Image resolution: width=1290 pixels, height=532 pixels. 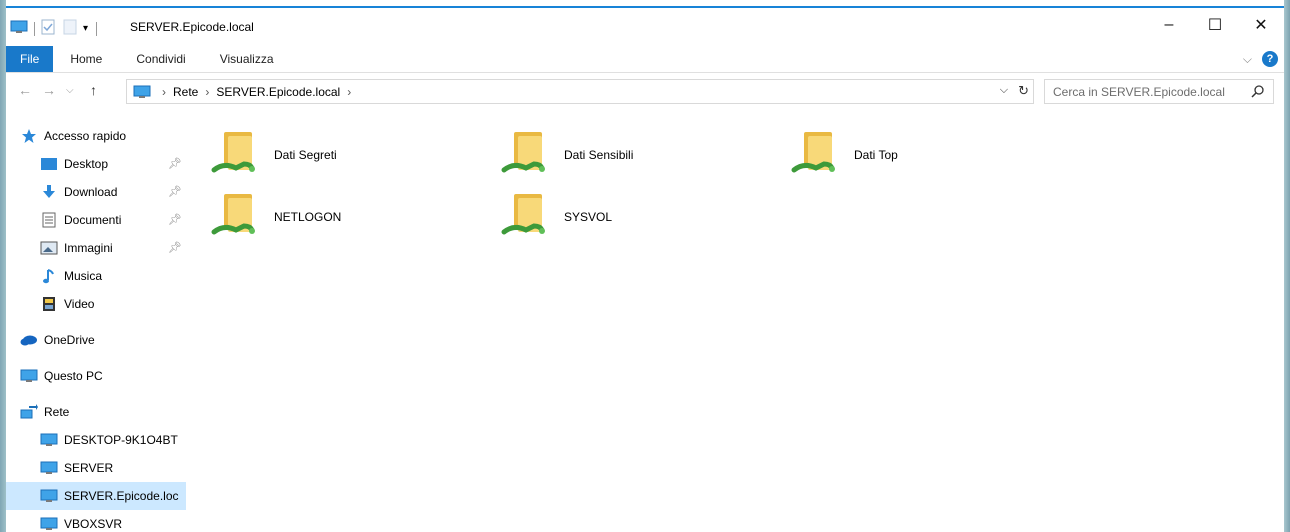 I want to click on sidebar-item-label: Download, so click(x=91, y=192).